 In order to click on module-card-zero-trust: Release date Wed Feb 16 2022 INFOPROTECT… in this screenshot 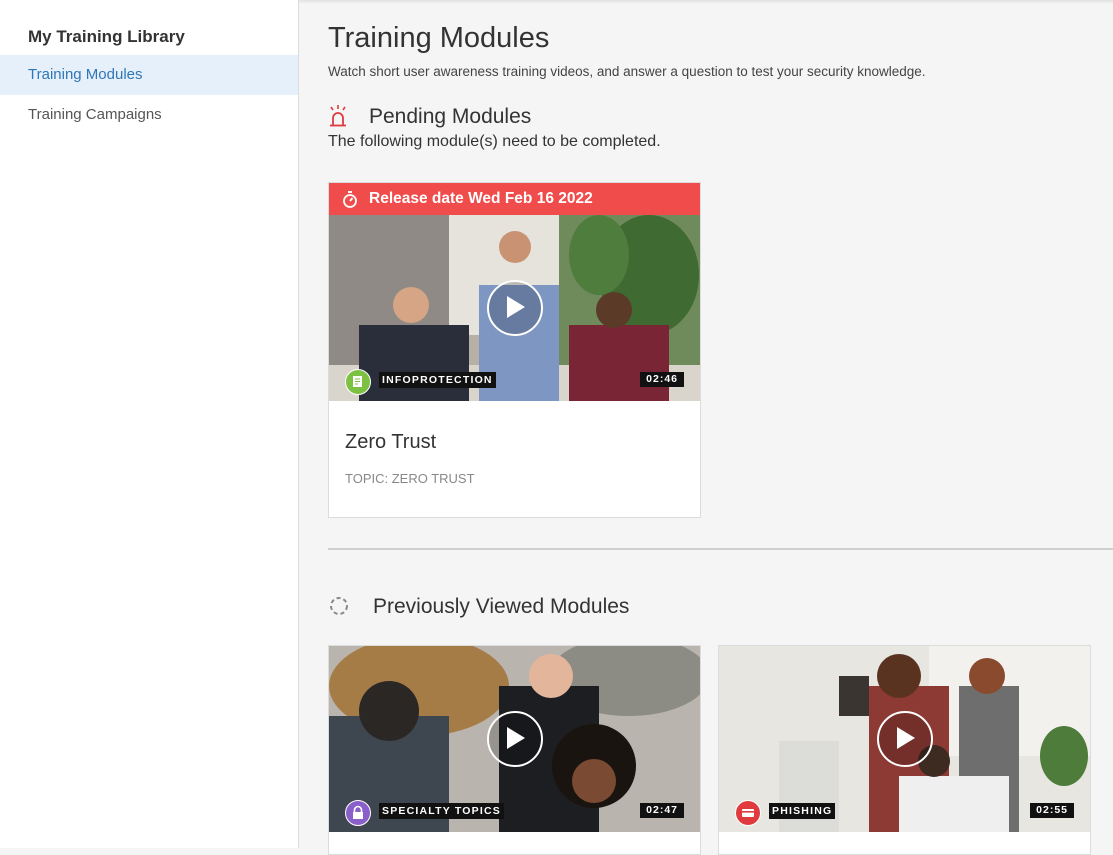, I will do `click(514, 350)`.